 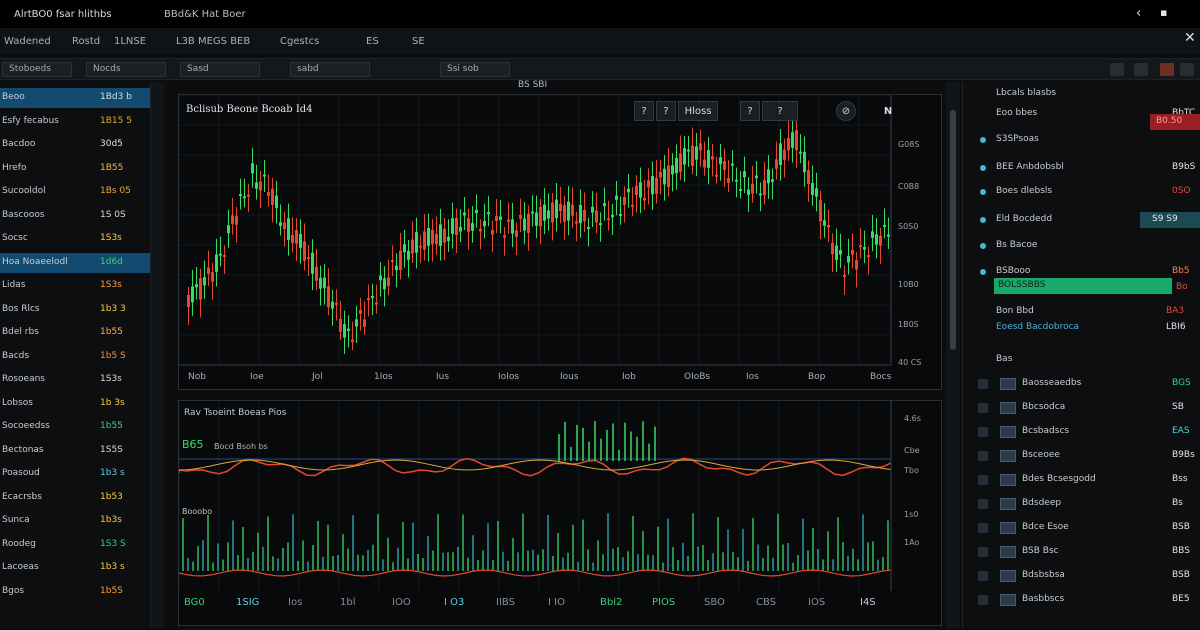 What do you see at coordinates (75, 357) in the screenshot?
I see `watchlist-row: Bacds 1b5 S` at bounding box center [75, 357].